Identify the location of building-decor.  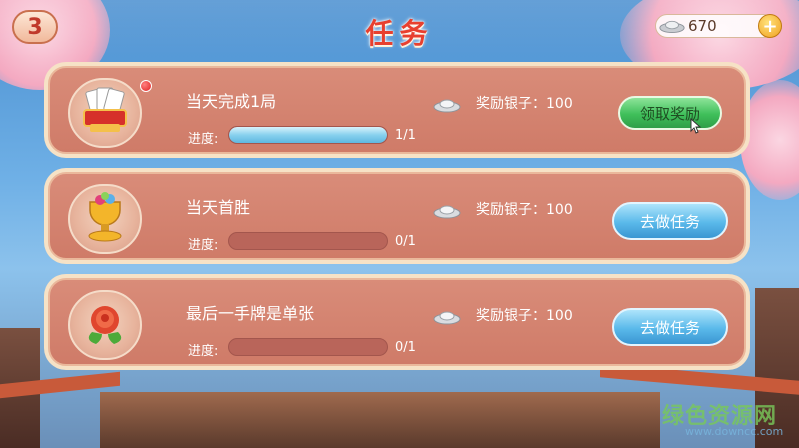
(380, 420).